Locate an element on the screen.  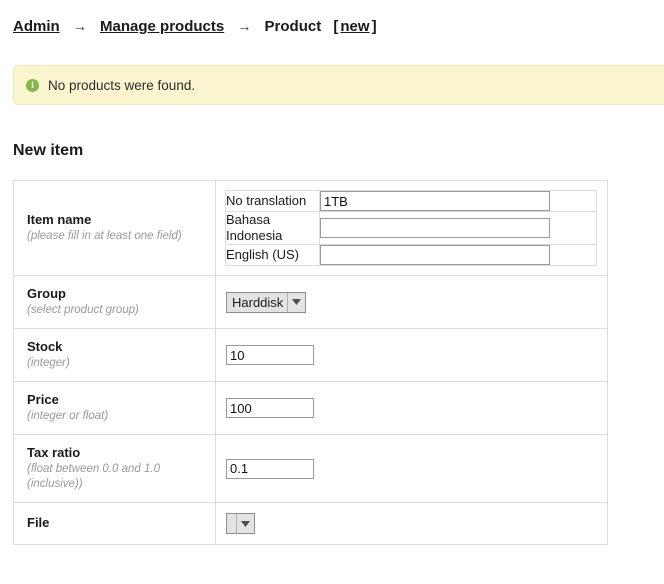
label-hint: (integer or float) is located at coordinates (68, 416).